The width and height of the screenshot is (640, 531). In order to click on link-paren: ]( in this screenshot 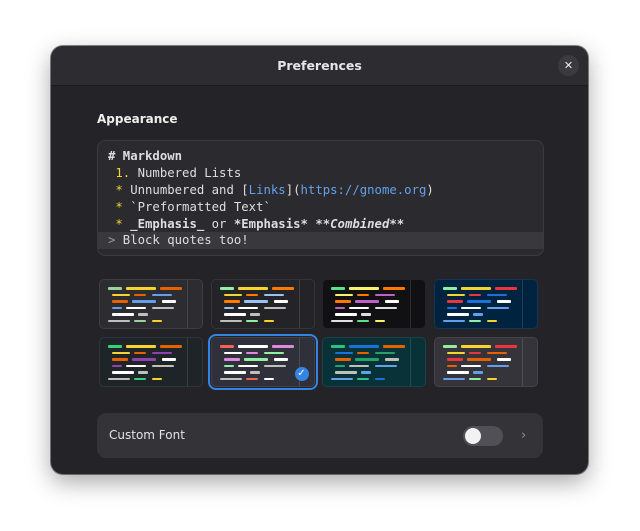, I will do `click(293, 190)`.